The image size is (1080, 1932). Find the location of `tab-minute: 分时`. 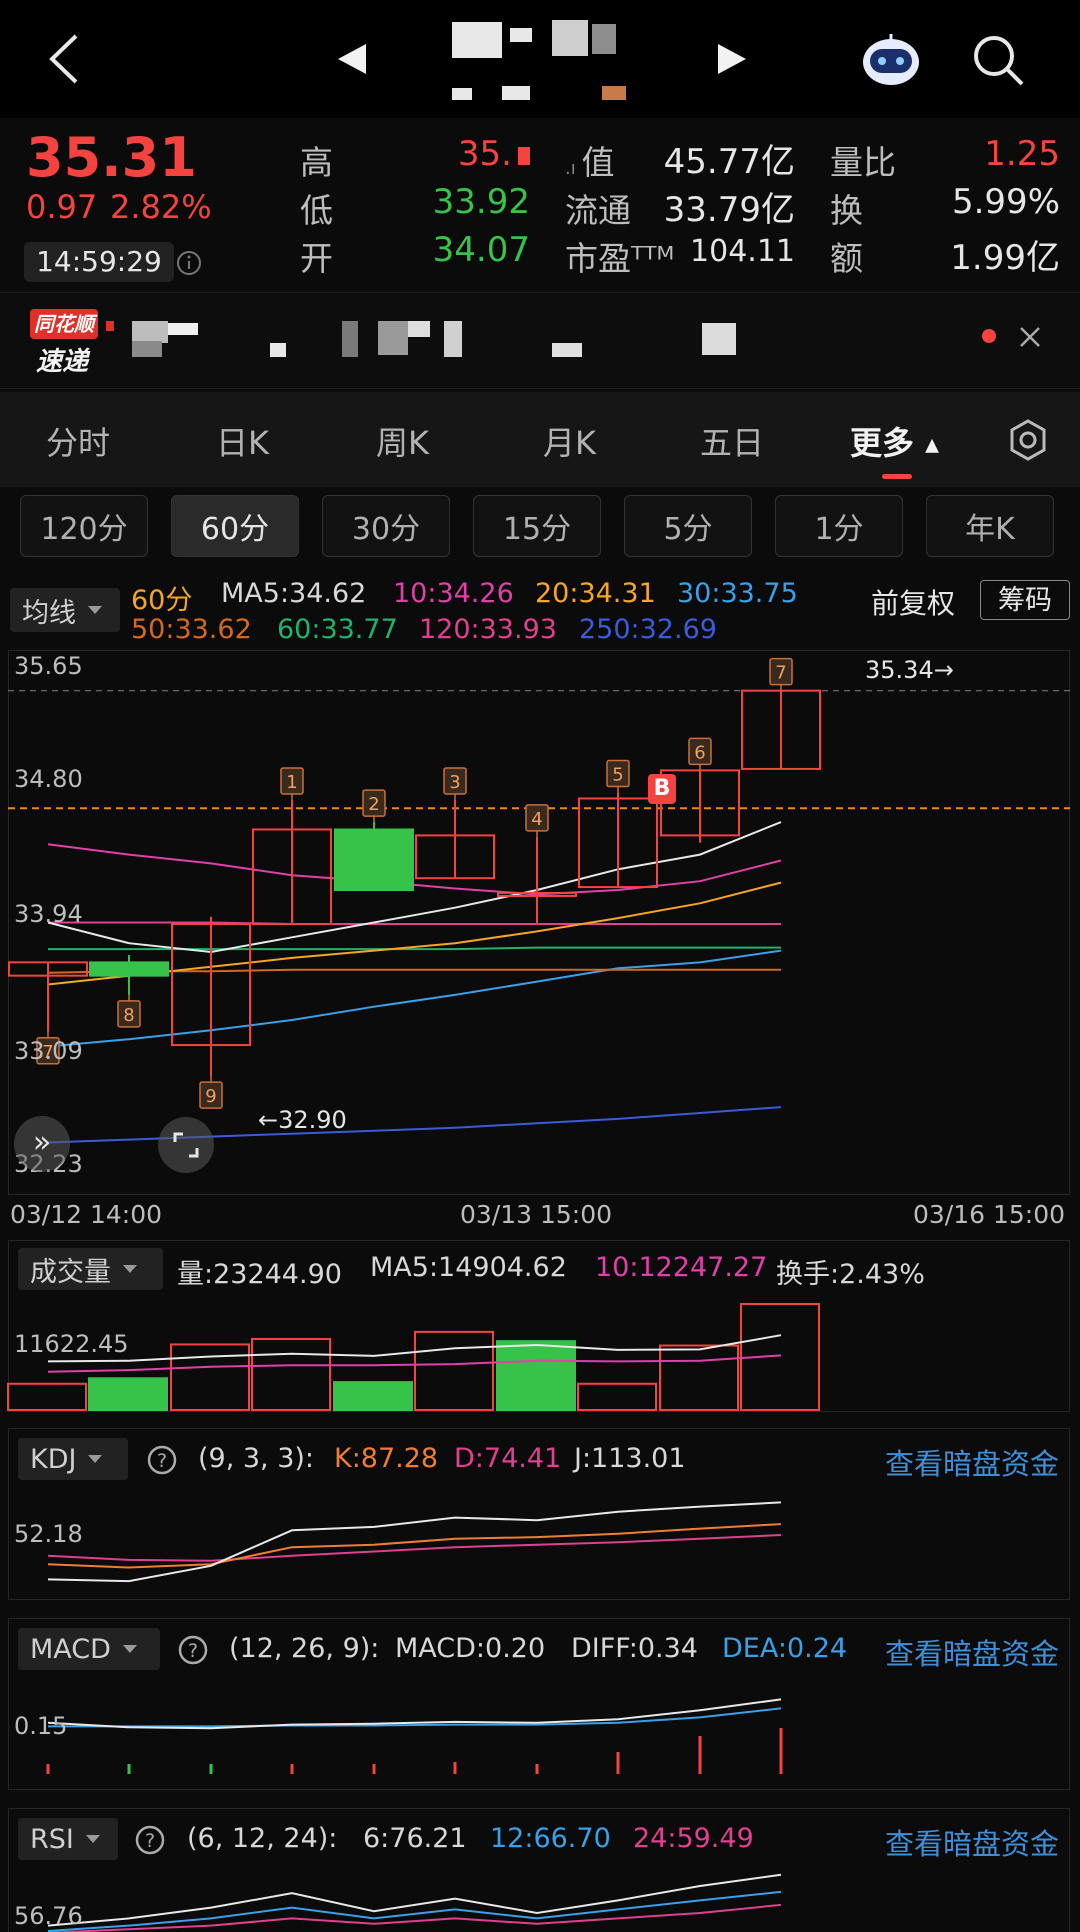

tab-minute: 分时 is located at coordinates (78, 441).